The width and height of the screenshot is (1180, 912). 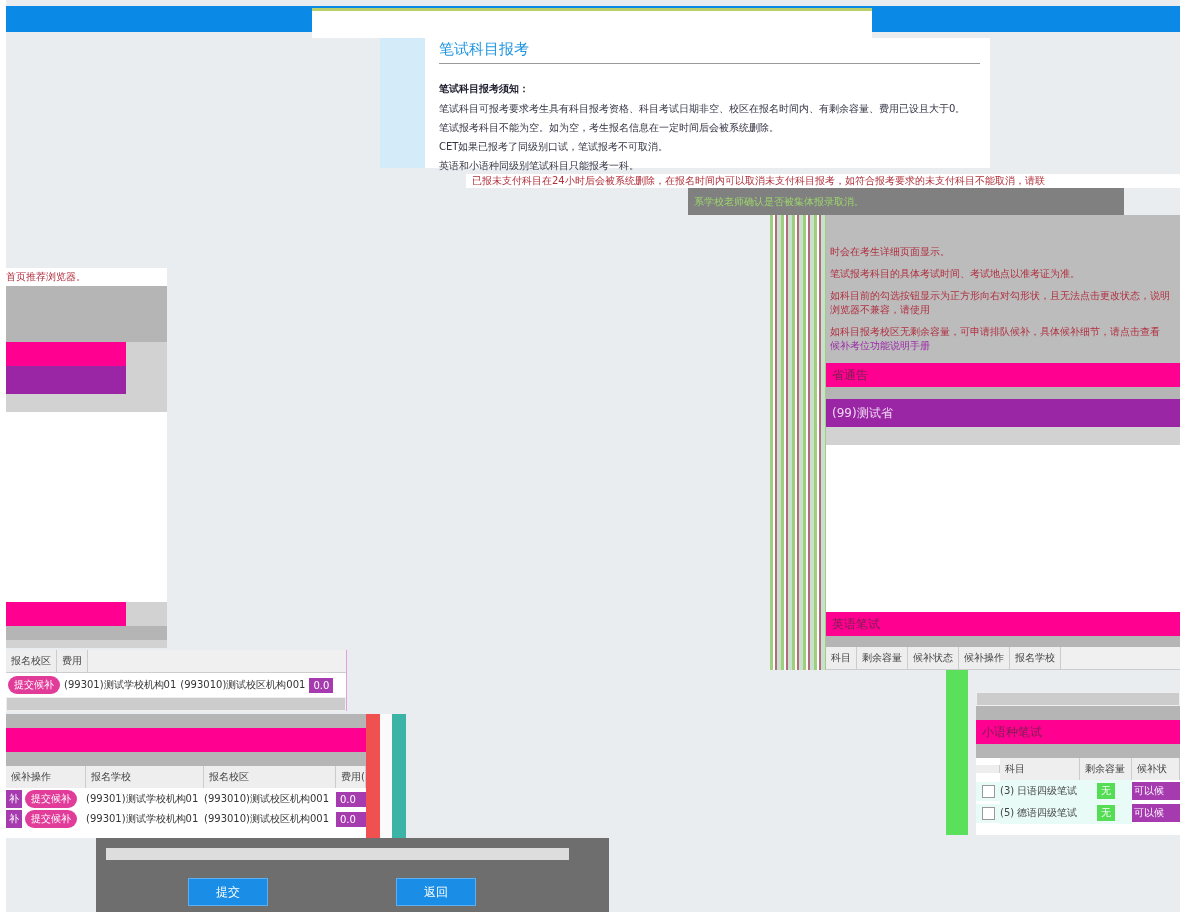 What do you see at coordinates (1078, 732) in the screenshot?
I see `section-header: 小语种笔试` at bounding box center [1078, 732].